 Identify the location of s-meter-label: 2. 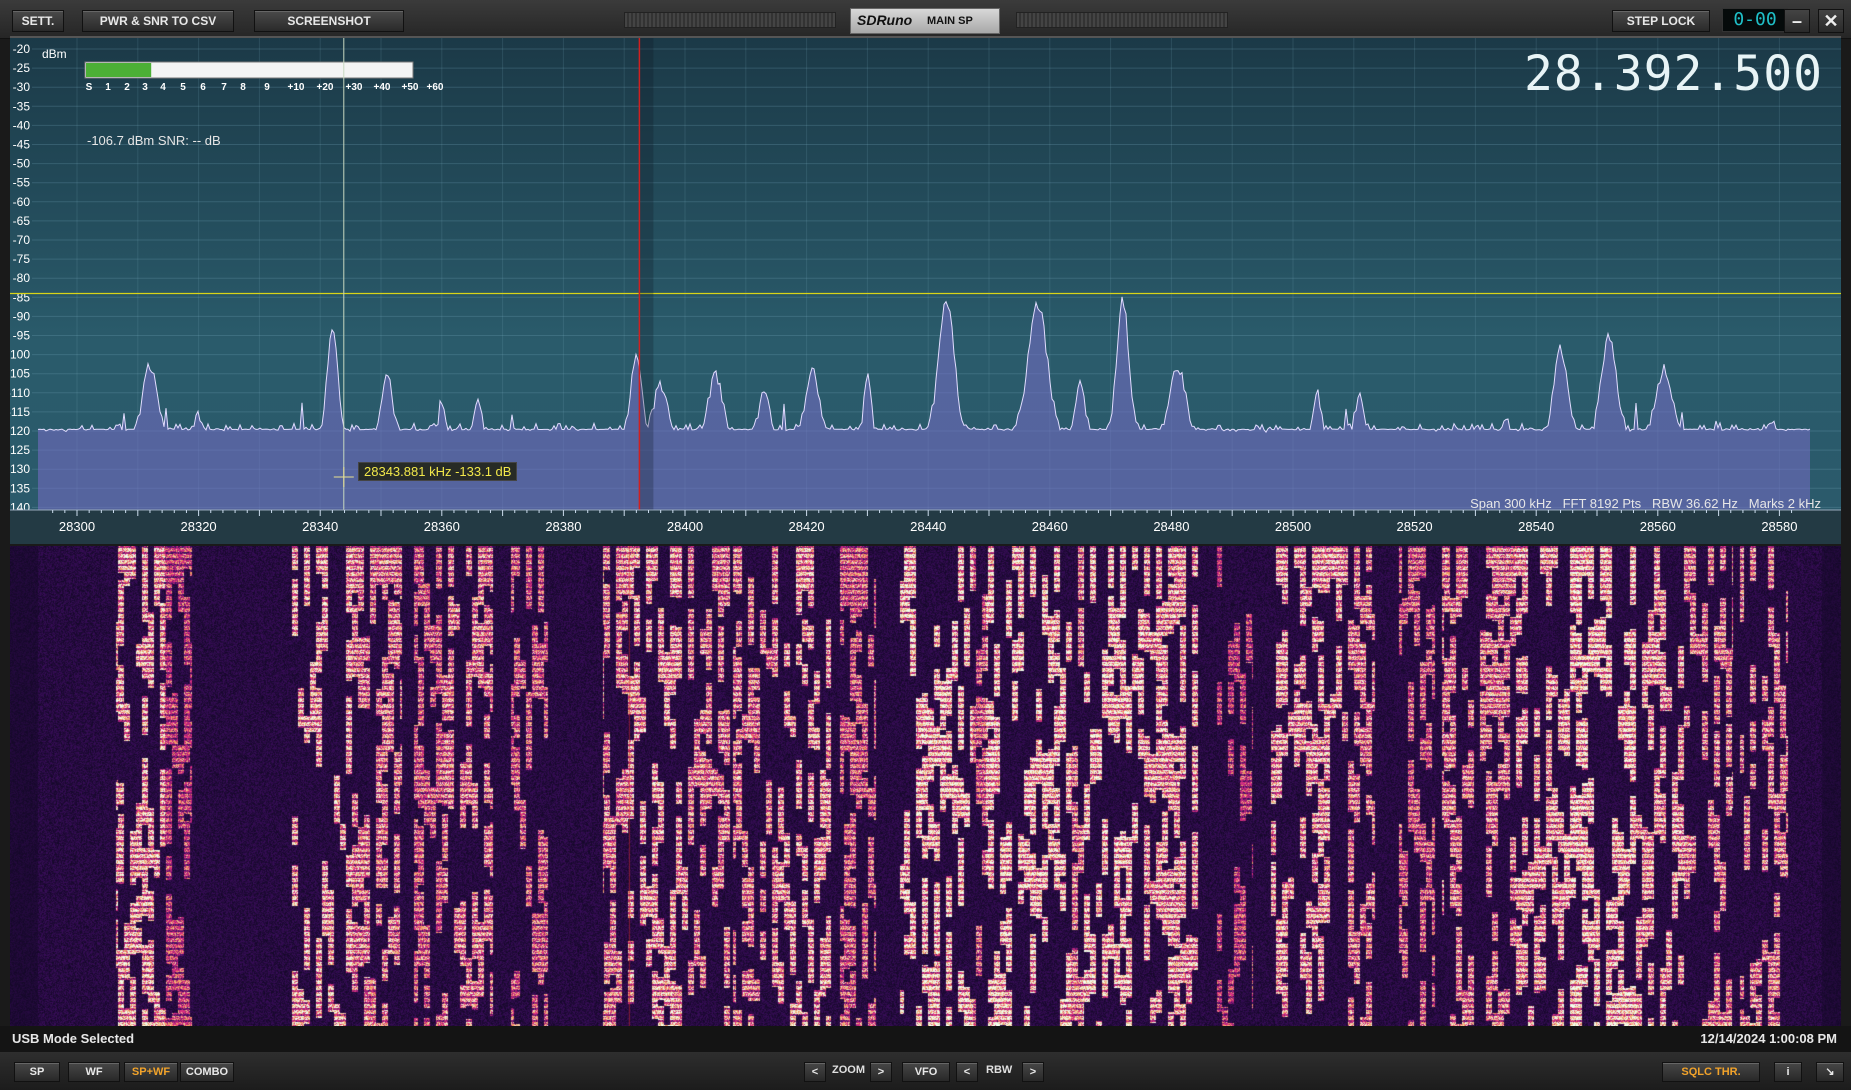
(127, 87).